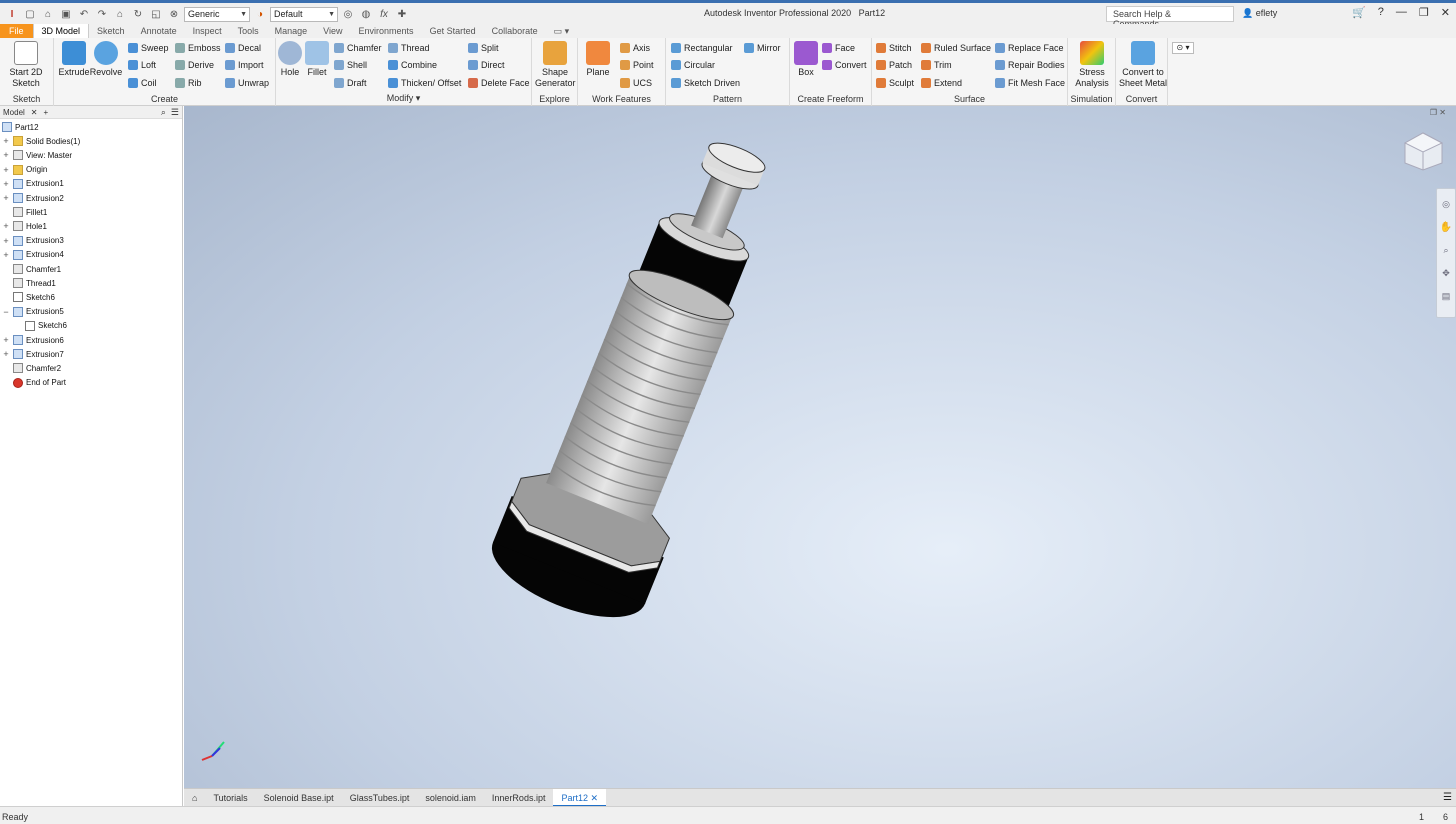 This screenshot has height=824, width=1456. Describe the element at coordinates (48, 14) in the screenshot. I see `open-icon: ⌂` at that location.